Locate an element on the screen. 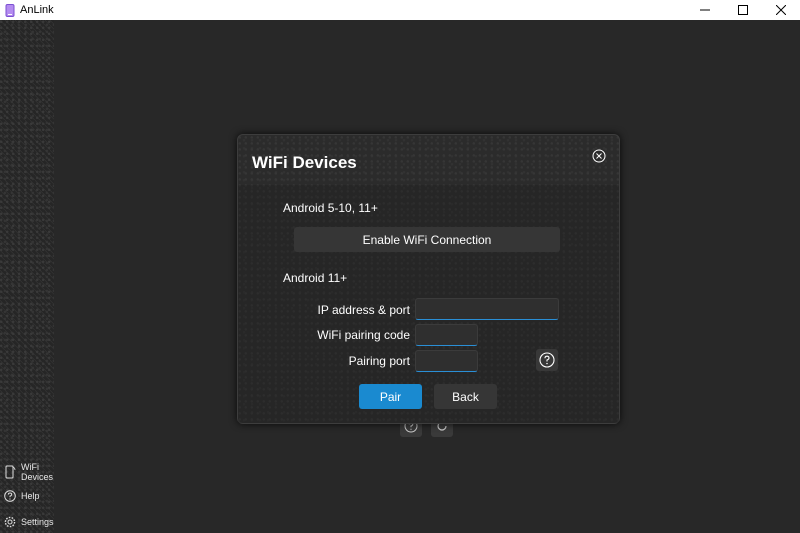 Image resolution: width=800 pixels, height=533 pixels. back-button: Back is located at coordinates (465, 396).